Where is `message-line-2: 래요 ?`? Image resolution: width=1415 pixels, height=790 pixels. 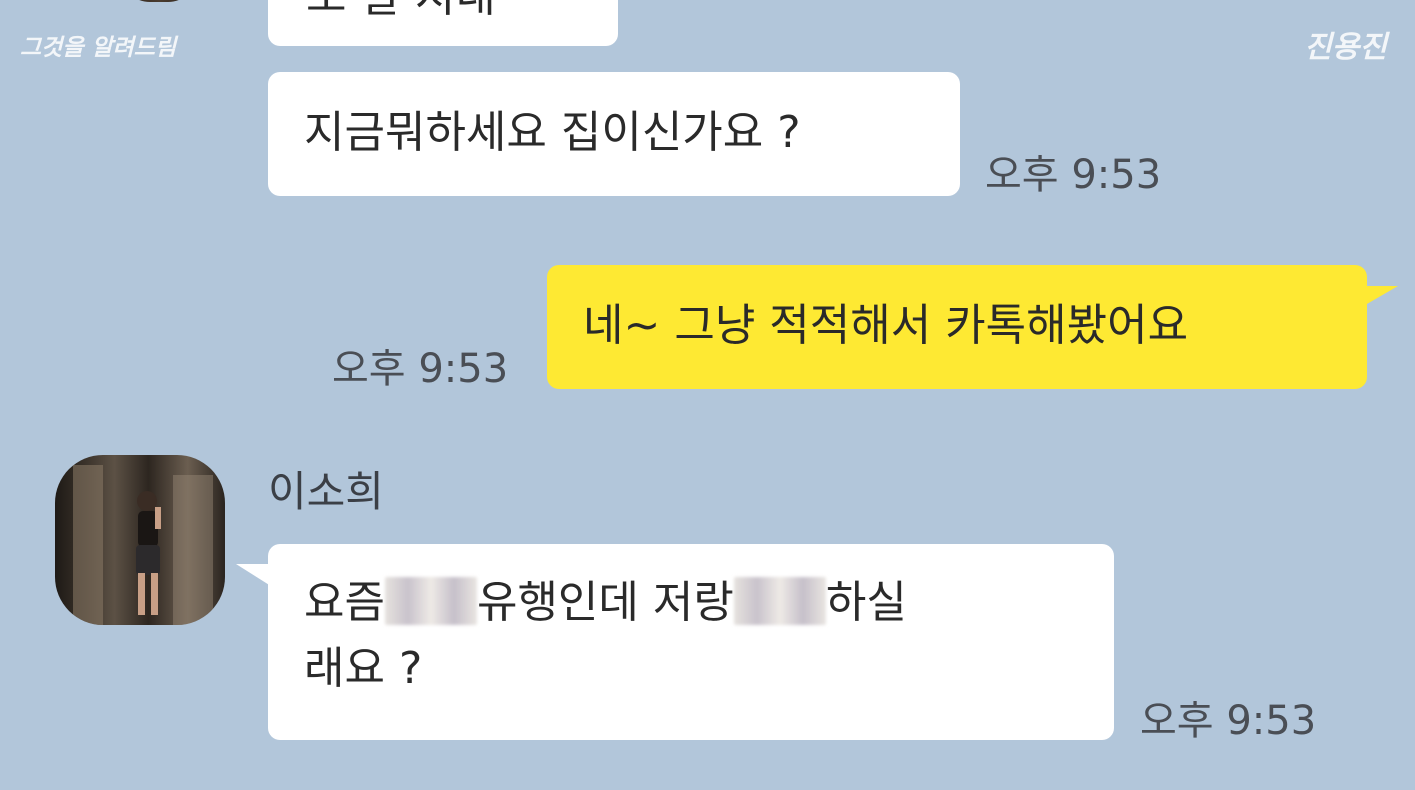 message-line-2: 래요 ? is located at coordinates (363, 668).